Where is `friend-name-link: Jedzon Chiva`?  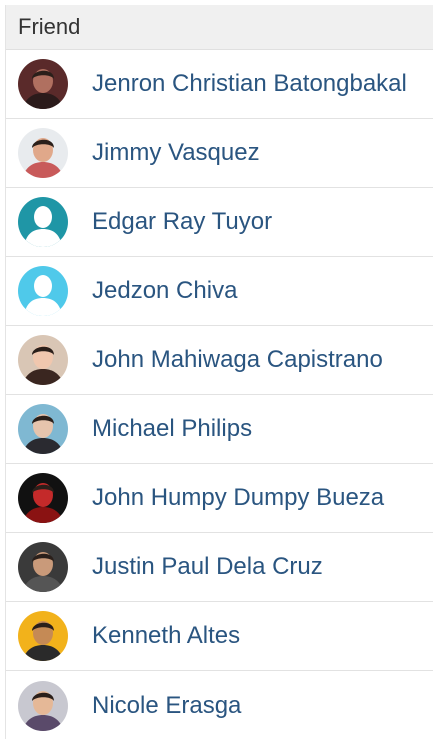
friend-name-link: Jedzon Chiva is located at coordinates (164, 291).